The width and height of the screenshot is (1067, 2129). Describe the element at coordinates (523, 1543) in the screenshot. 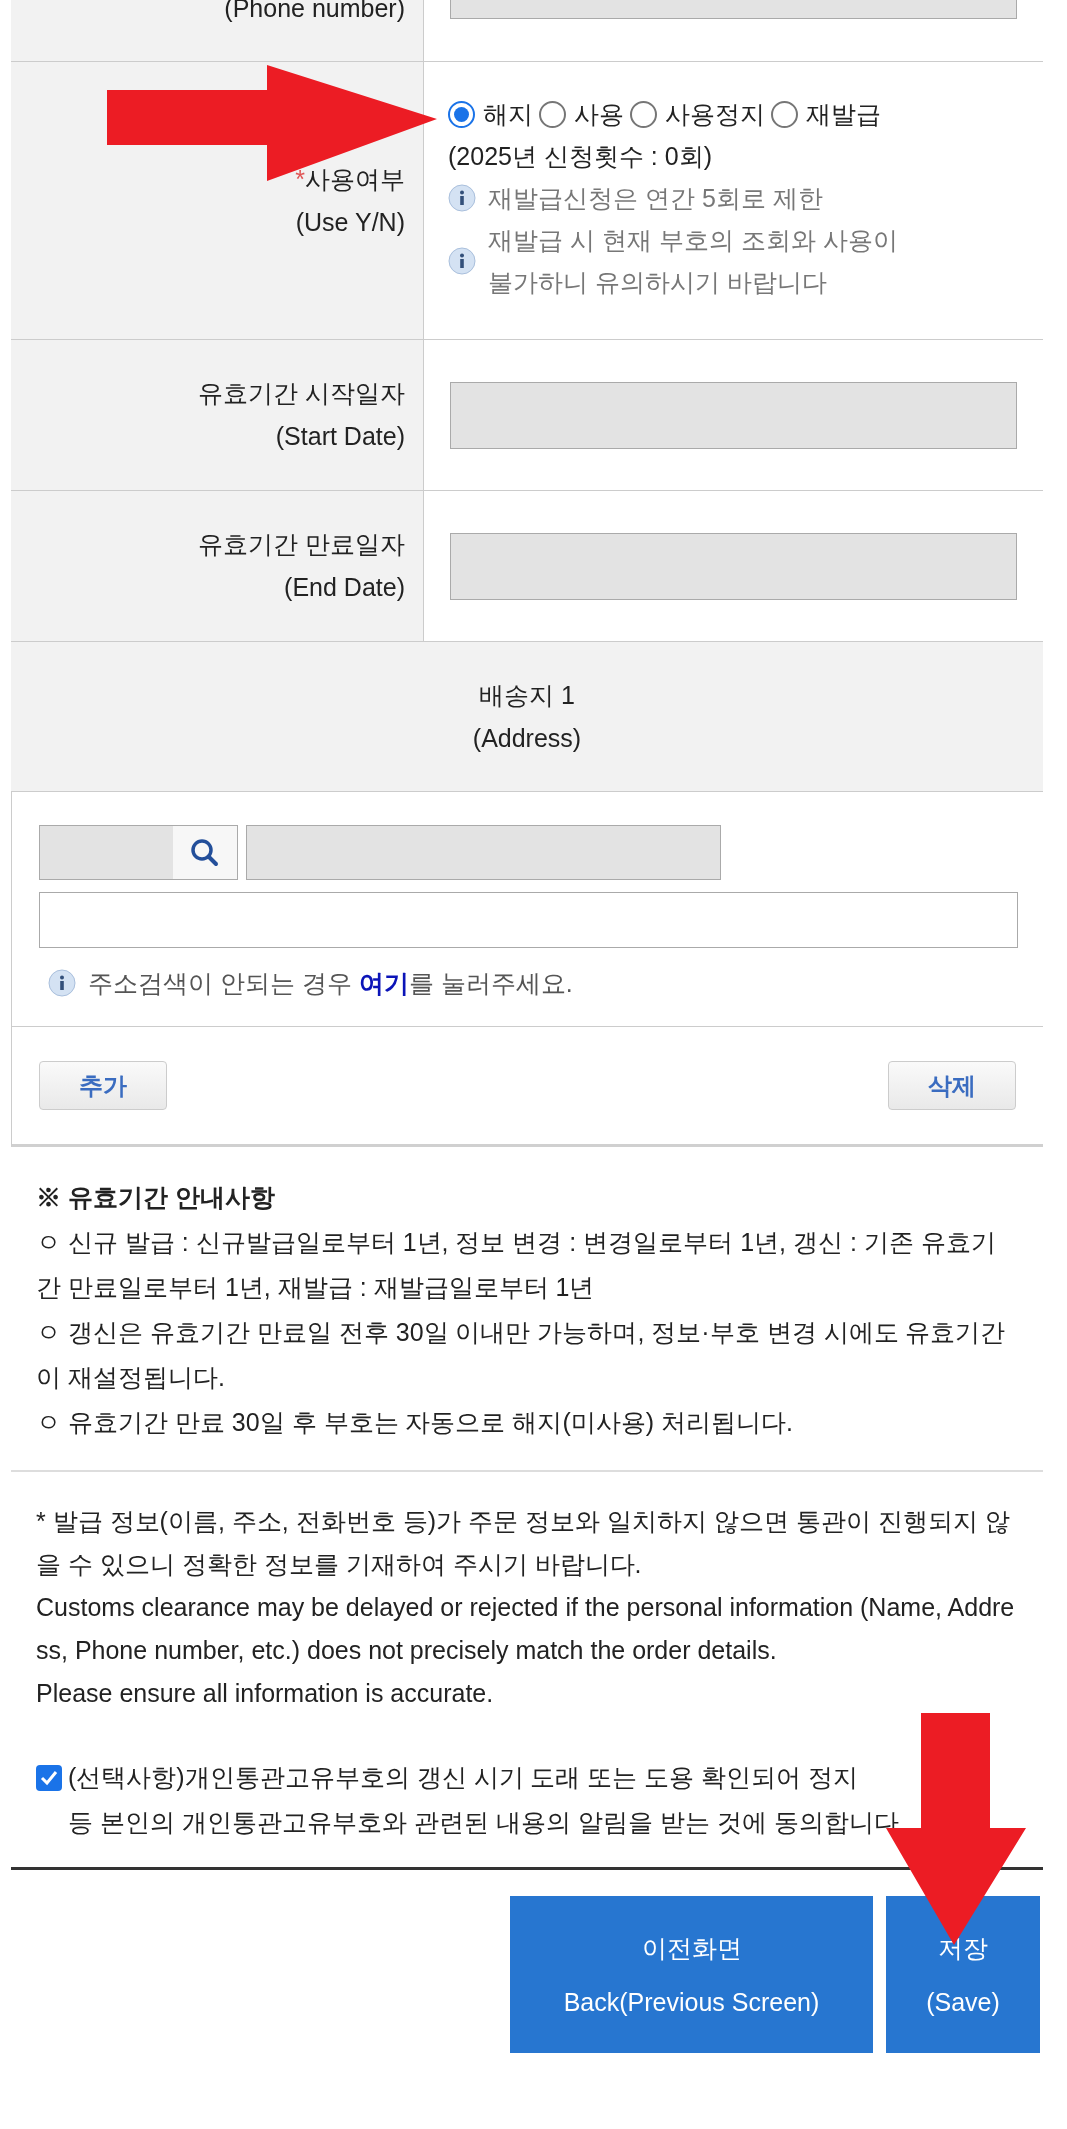

I see `disclaimer-text: * 발급 정보(이름, 주소, 전화번호 등)가 주문 정보와 일치하지 않으면 통관이 진행되지 않을 수 있으니 정확한 정보를 기재하여 주시기 바랍니다.` at that location.